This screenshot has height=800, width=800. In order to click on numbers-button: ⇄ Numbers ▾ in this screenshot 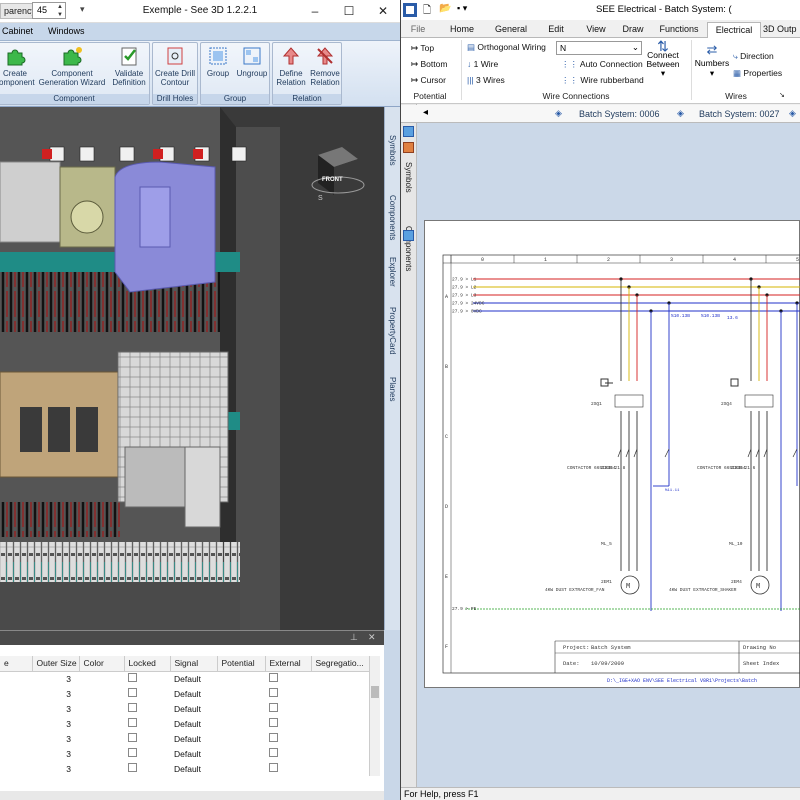, I will do `click(712, 60)`.